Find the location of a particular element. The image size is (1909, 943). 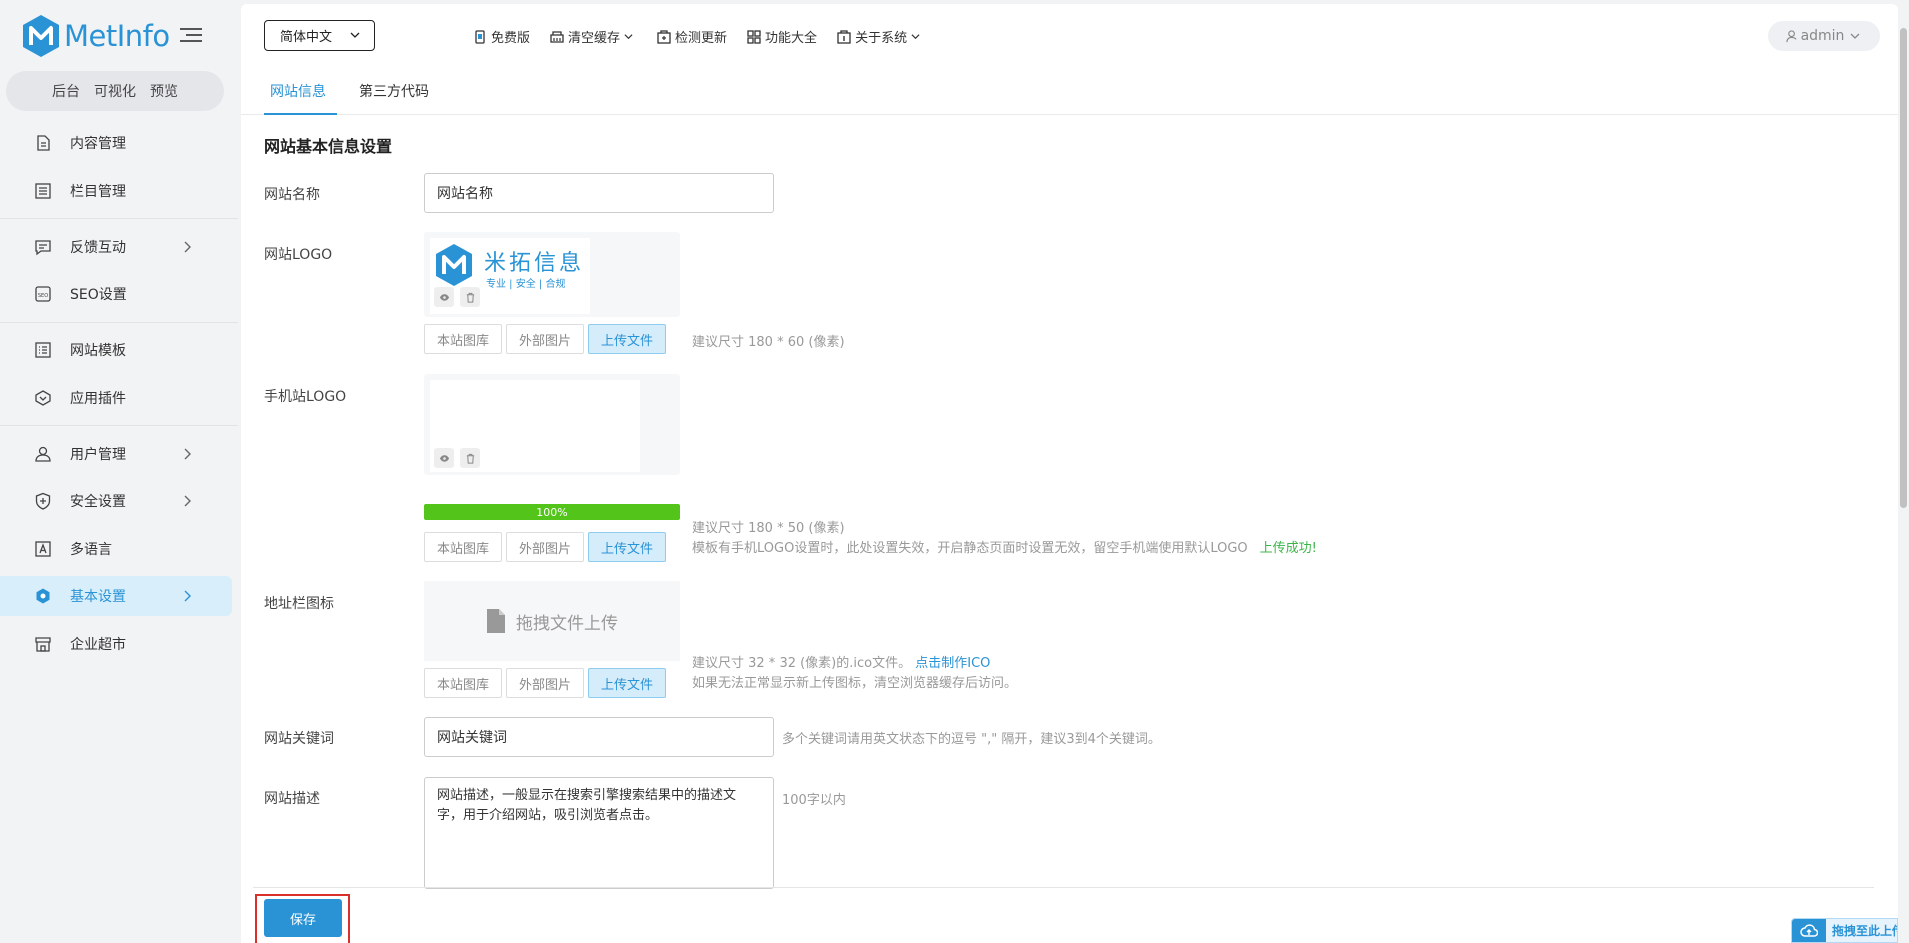

footer-divider is located at coordinates (1063, 887).